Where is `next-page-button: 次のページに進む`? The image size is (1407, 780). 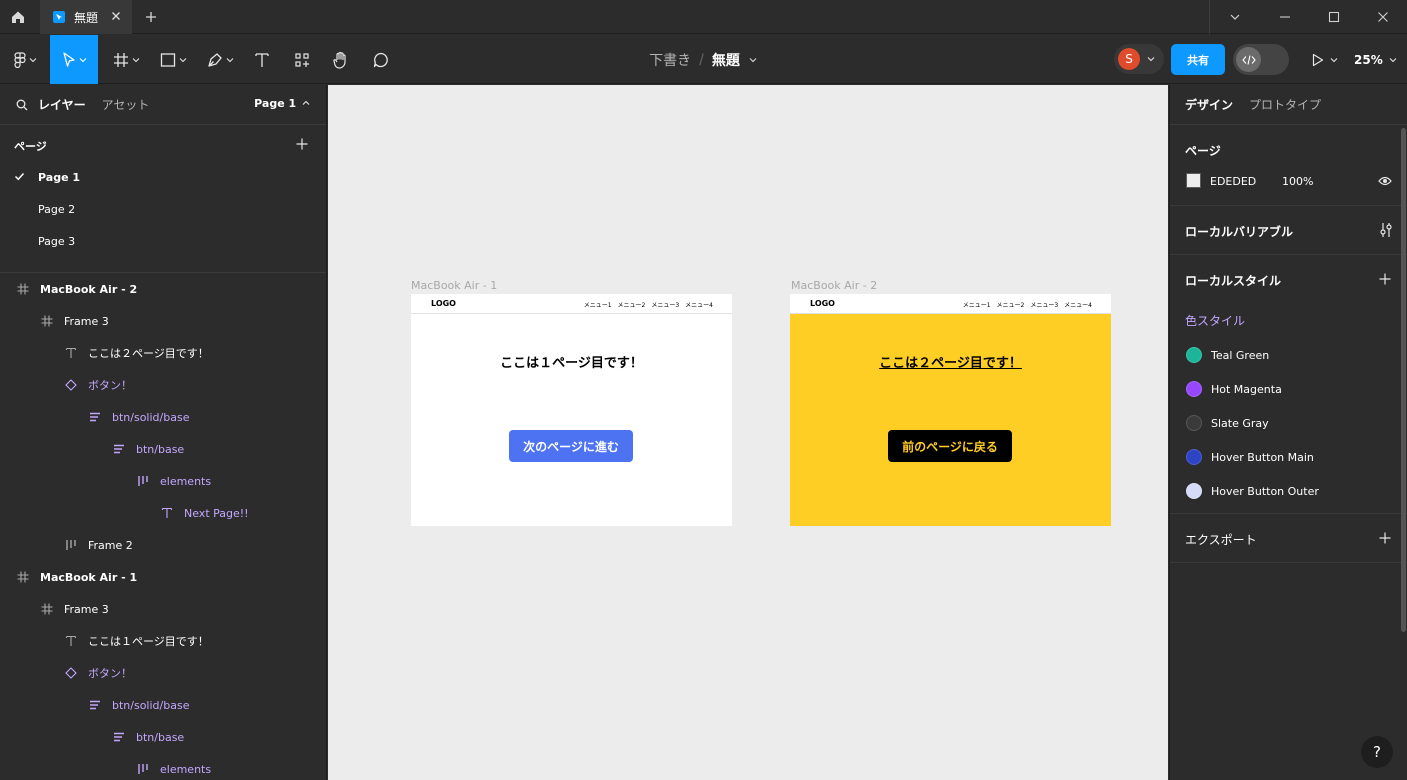 next-page-button: 次のページに進む is located at coordinates (571, 446).